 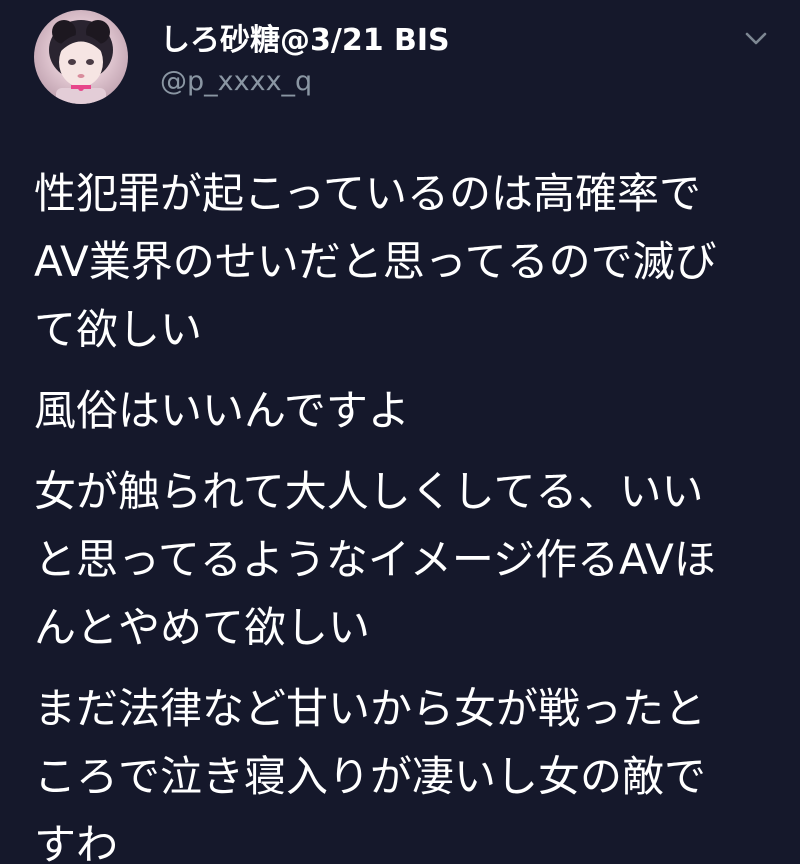 What do you see at coordinates (236, 82) in the screenshot?
I see `user-handle: @p_xxxx_q` at bounding box center [236, 82].